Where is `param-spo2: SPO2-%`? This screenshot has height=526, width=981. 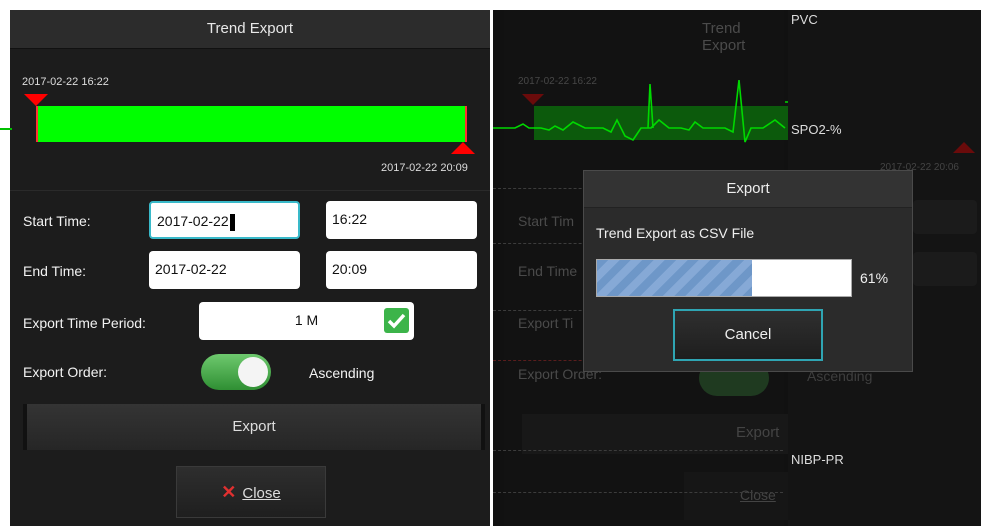
param-spo2: SPO2-% is located at coordinates (816, 129).